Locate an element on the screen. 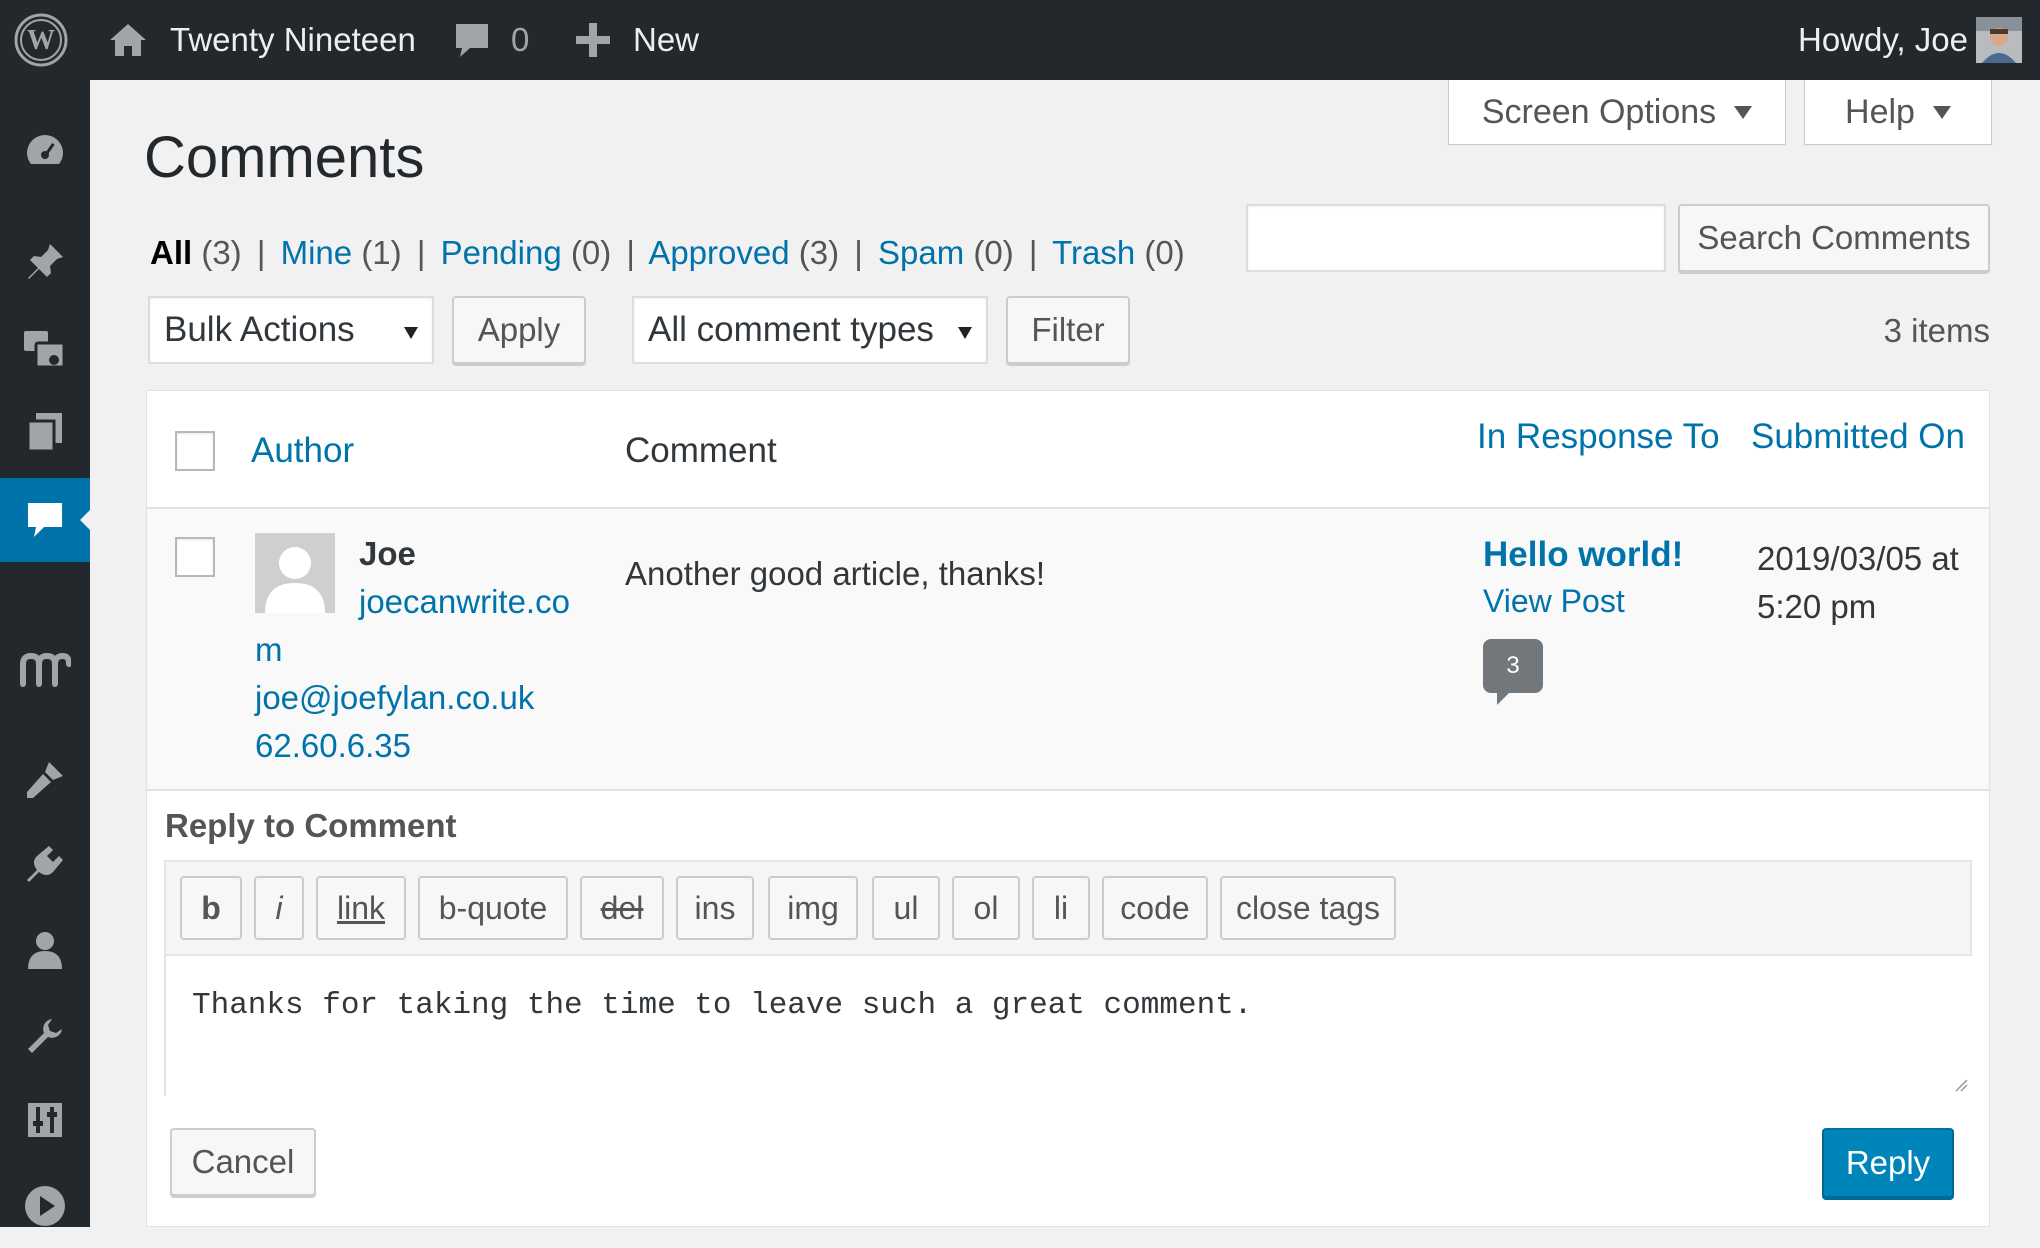 The width and height of the screenshot is (2040, 1248). cancel-button: Cancel is located at coordinates (243, 1162).